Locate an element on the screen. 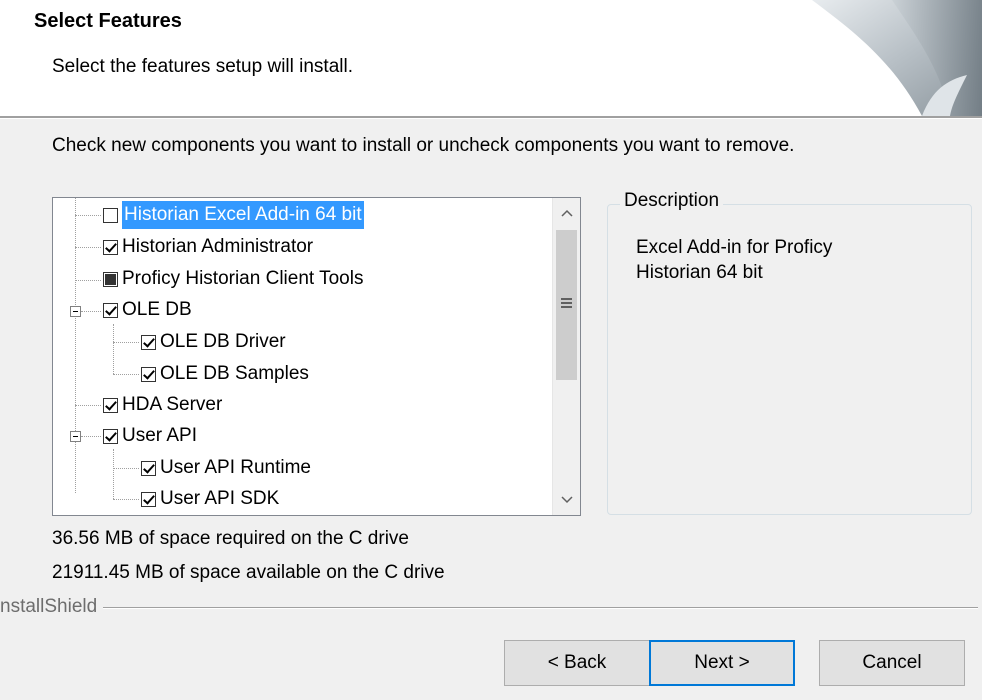 Image resolution: width=982 pixels, height=700 pixels. tree-item-historian-excel-add-in: Historian Excel Add-in 64 bit is located at coordinates (233, 215).